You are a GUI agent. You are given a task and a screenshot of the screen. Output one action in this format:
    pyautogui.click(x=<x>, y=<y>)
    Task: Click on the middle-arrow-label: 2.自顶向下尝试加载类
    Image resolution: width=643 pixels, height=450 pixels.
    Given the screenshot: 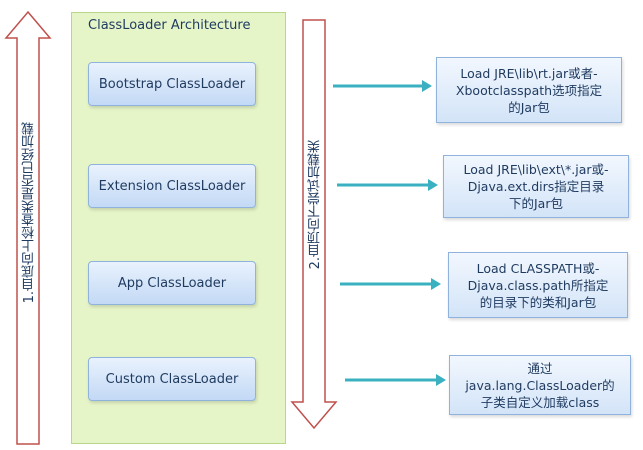 What is the action you would take?
    pyautogui.click(x=315, y=205)
    